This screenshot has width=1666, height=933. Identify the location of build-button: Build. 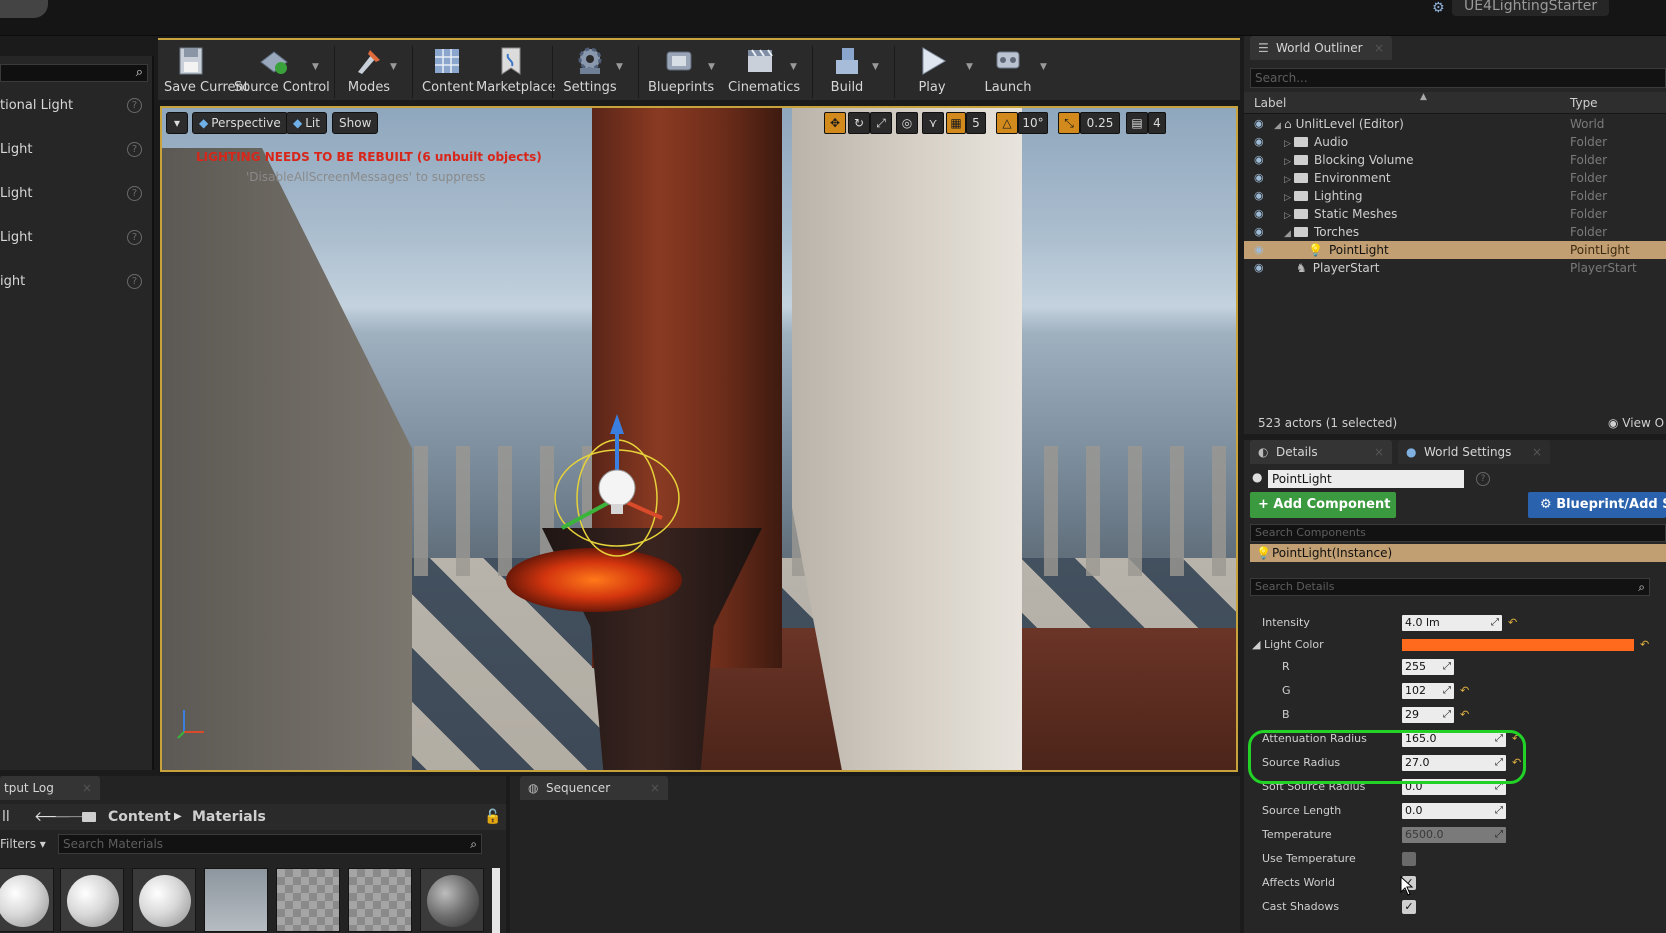
(847, 72).